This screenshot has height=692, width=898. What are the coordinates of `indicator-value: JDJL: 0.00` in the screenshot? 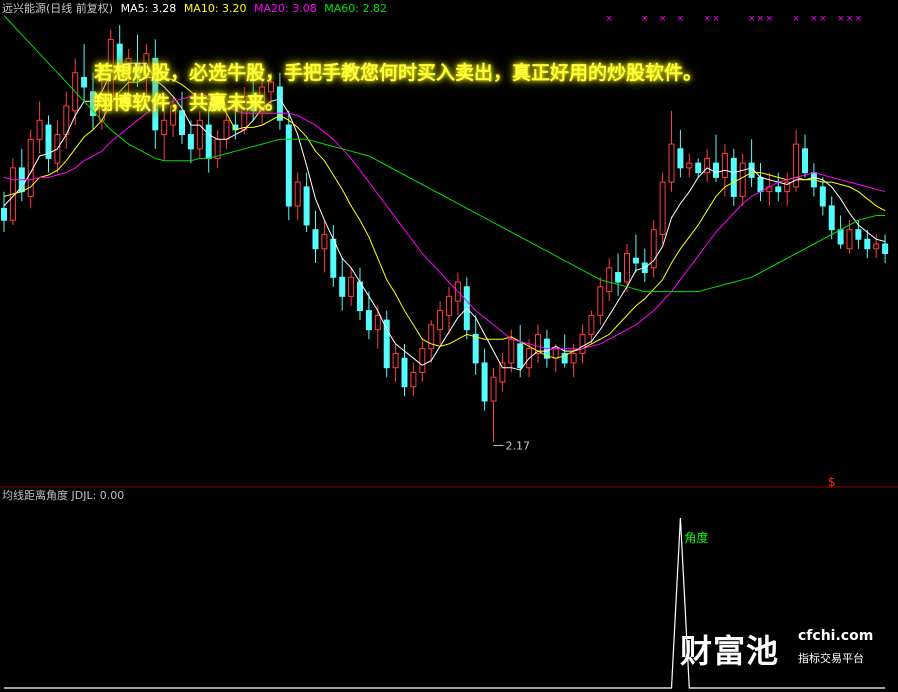 It's located at (98, 495).